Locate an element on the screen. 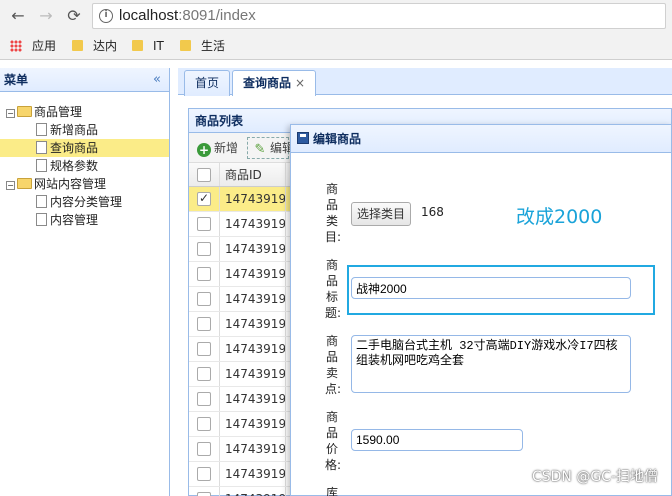 The width and height of the screenshot is (672, 496). tree-node-spec-params: 规格参数 is located at coordinates (84, 166).